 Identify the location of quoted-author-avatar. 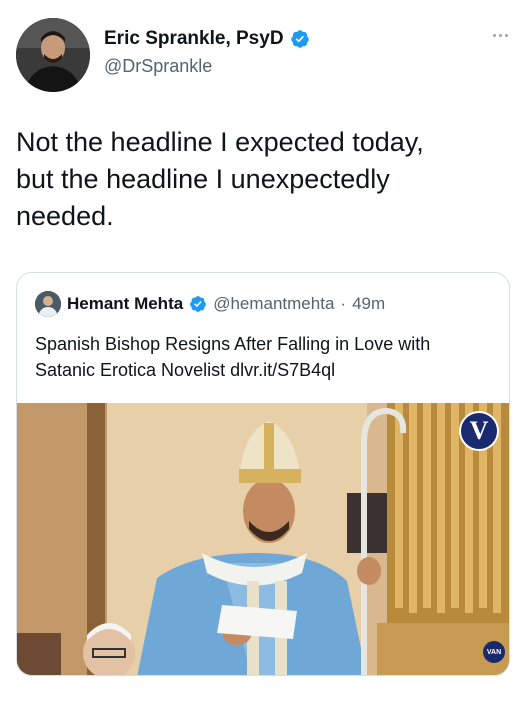
(48, 304).